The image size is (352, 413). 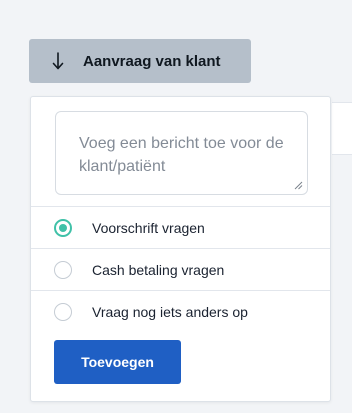 What do you see at coordinates (58, 61) in the screenshot?
I see `arrow-down-icon` at bounding box center [58, 61].